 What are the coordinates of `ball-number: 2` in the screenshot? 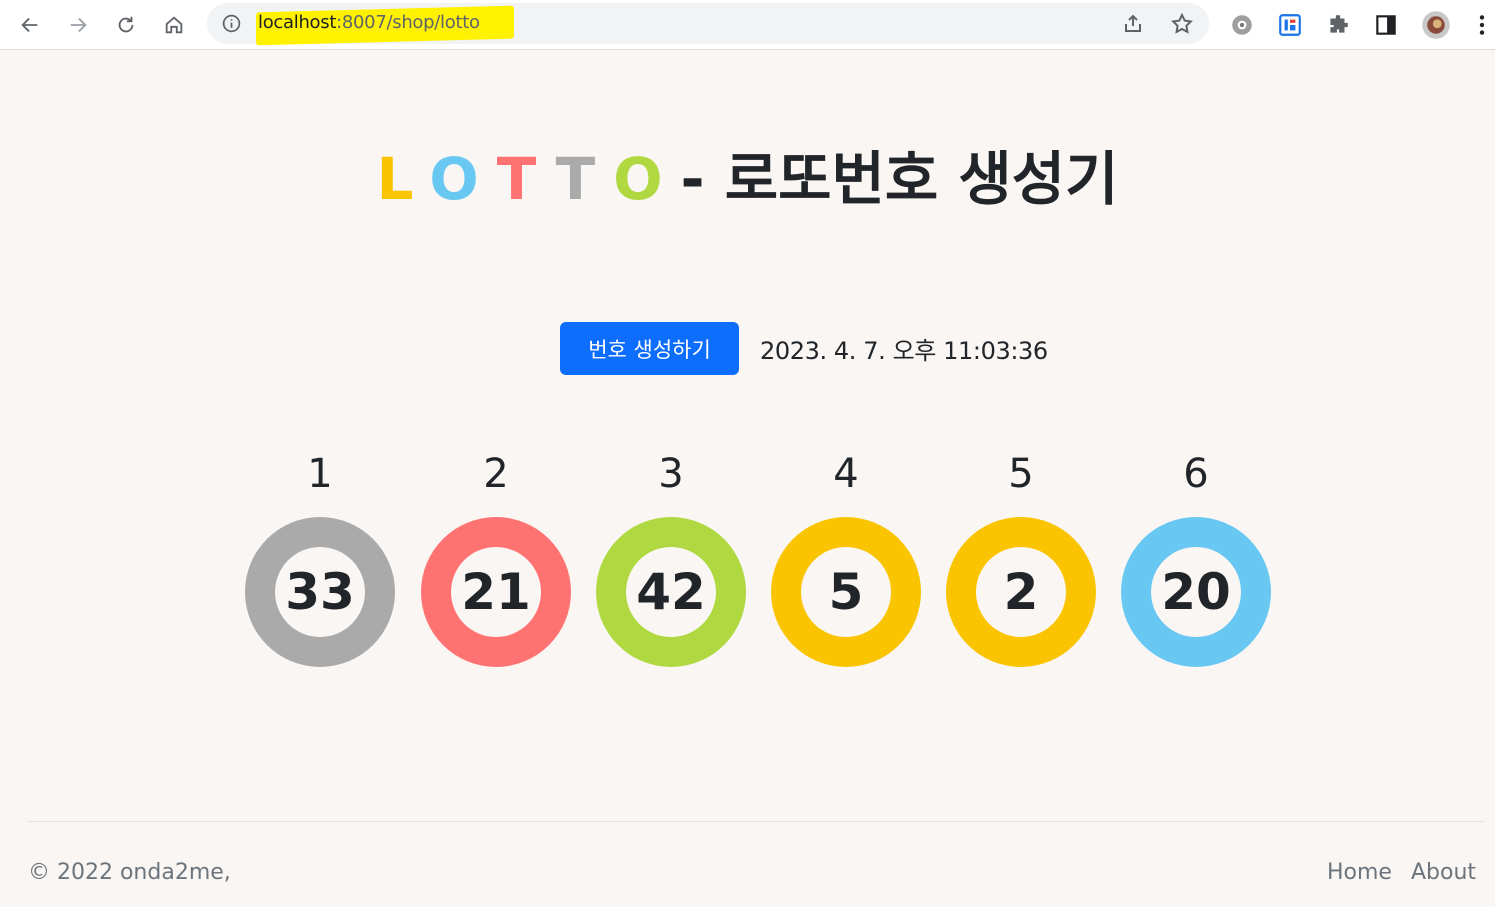 It's located at (1021, 592).